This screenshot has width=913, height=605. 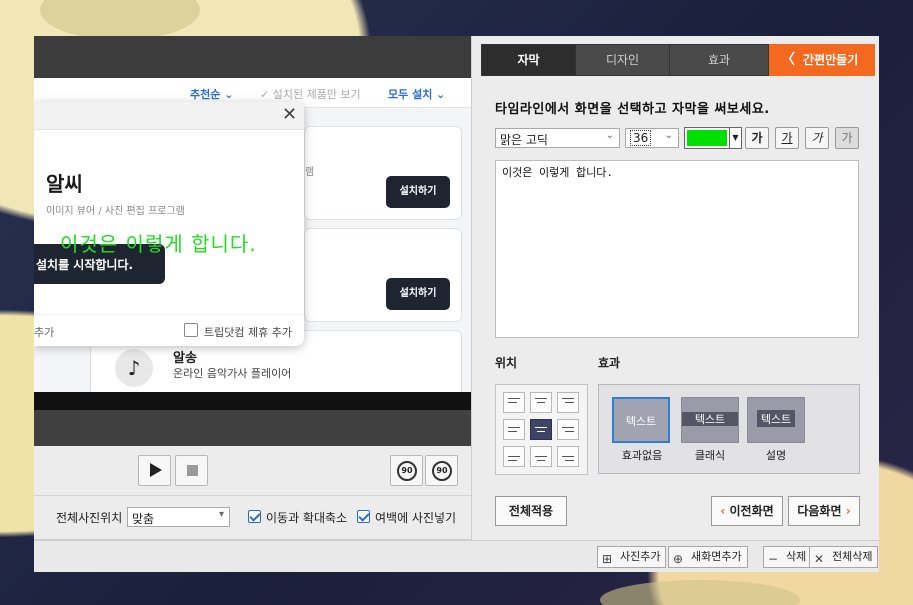 I want to click on dialog-header: ✕, so click(x=169, y=116).